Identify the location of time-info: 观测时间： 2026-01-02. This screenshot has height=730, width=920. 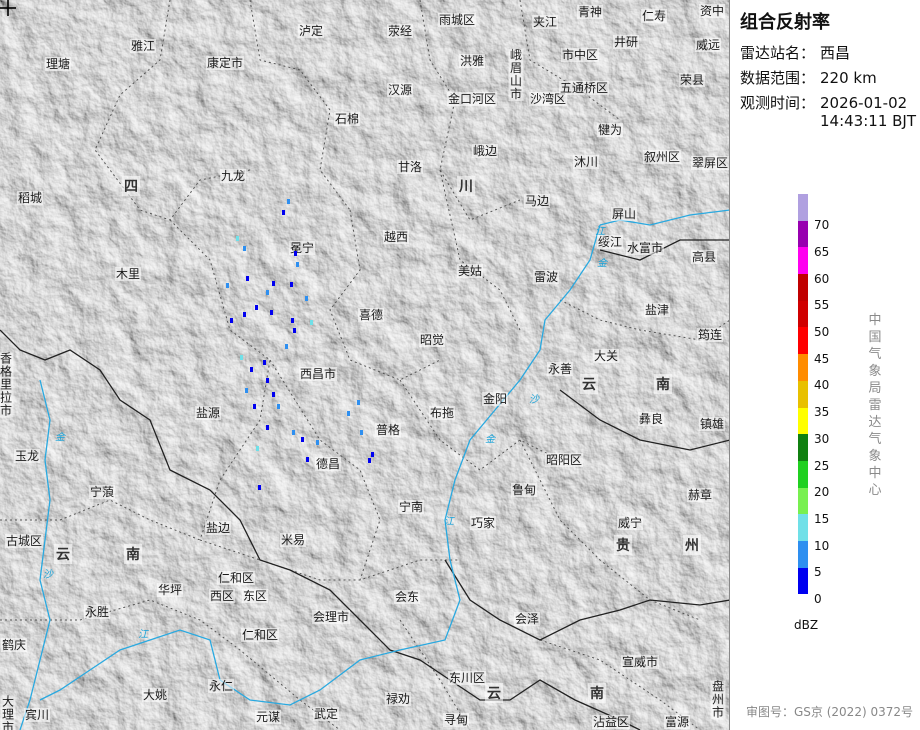
(823, 102).